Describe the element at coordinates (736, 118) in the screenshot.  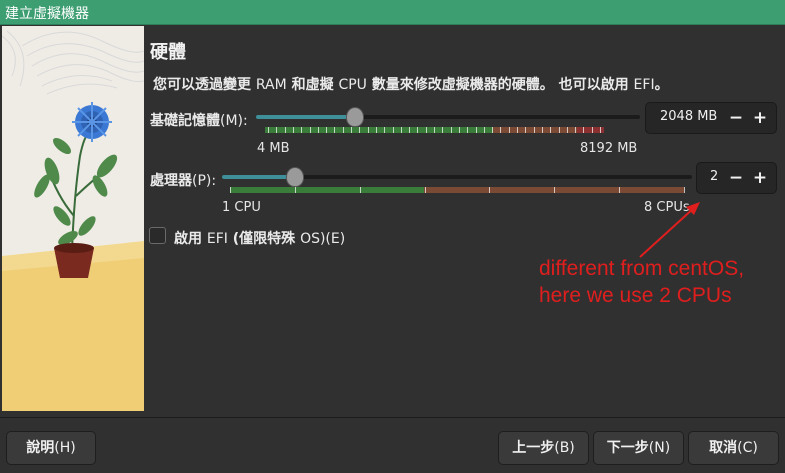
I see `memory-decrement-button: −` at that location.